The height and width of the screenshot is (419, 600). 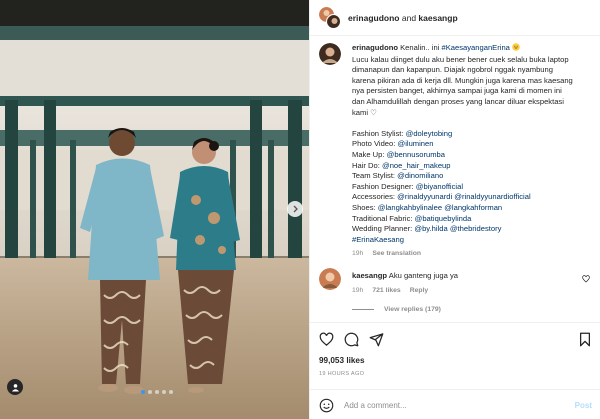 What do you see at coordinates (455, 309) in the screenshot?
I see `view-replies-button: View replies (179)` at bounding box center [455, 309].